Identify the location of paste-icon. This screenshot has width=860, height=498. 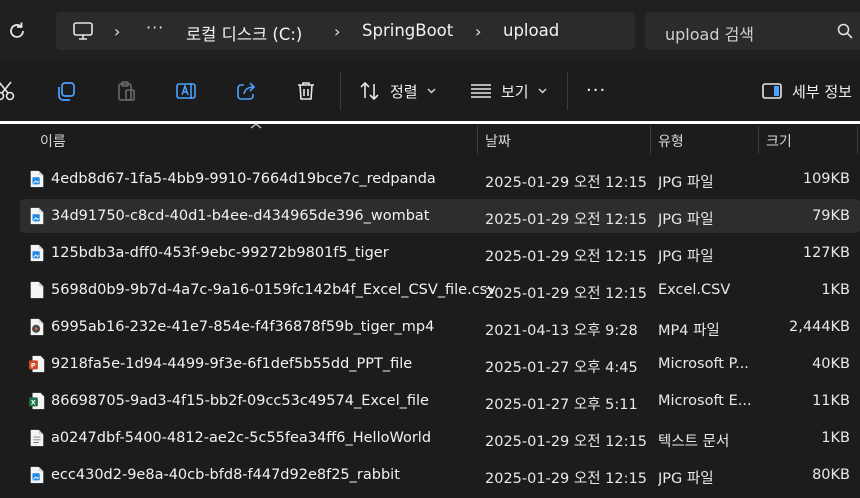
(126, 91).